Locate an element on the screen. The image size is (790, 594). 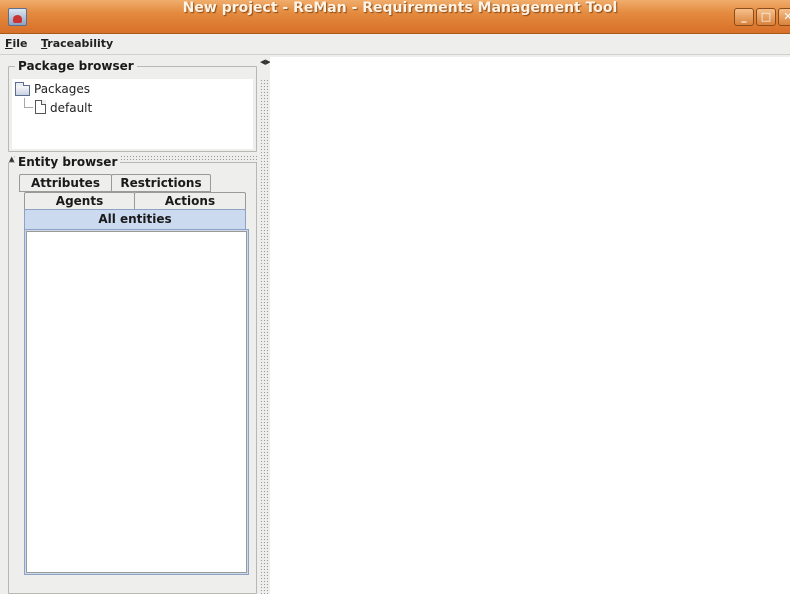
menu-traceability: Traceability is located at coordinates (77, 43).